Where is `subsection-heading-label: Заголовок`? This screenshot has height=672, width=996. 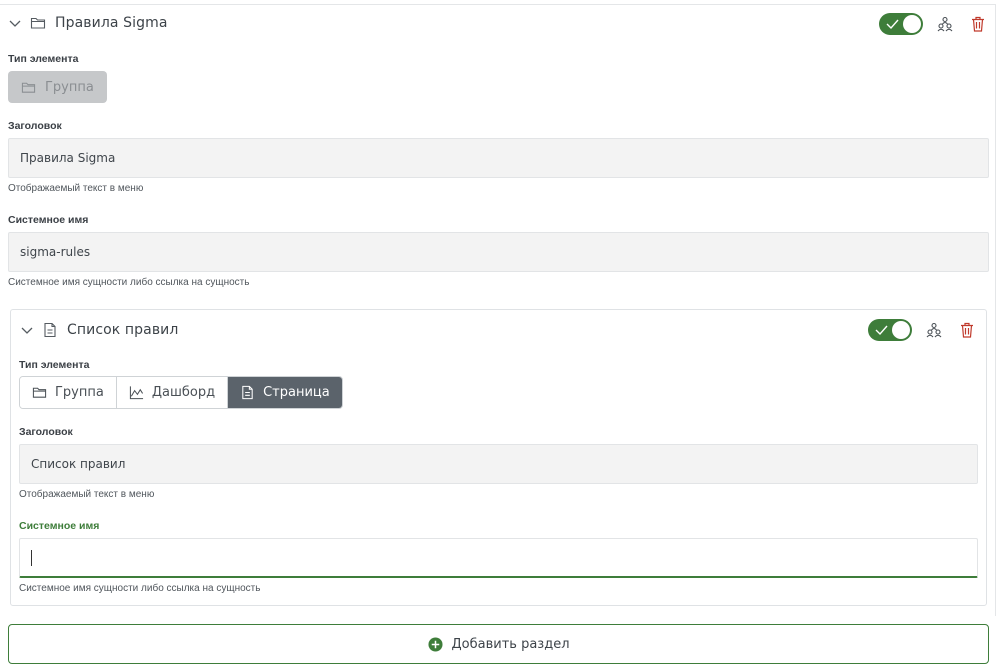
subsection-heading-label: Заголовок is located at coordinates (46, 432).